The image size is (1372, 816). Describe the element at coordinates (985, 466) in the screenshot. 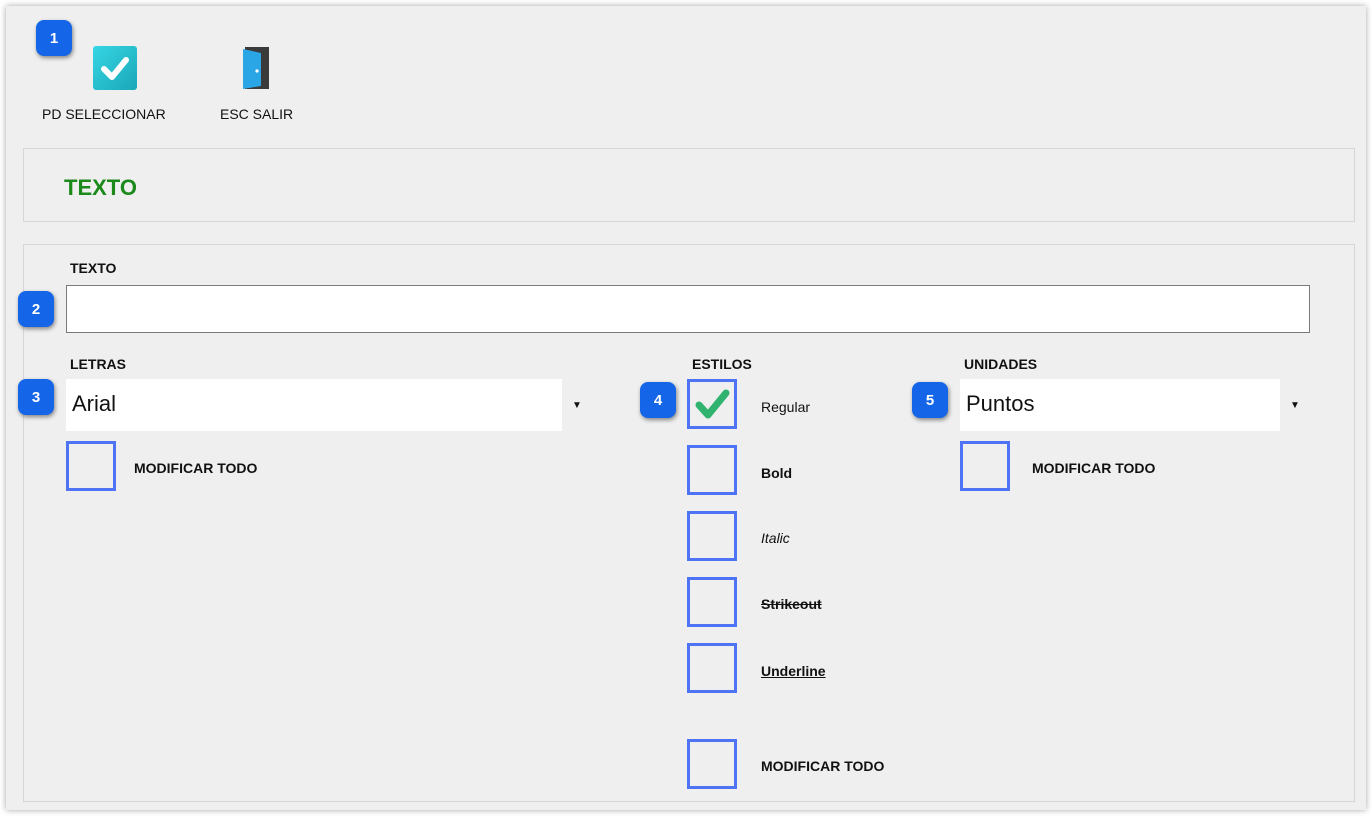

I see `unidades-modify-all-checkbox` at that location.